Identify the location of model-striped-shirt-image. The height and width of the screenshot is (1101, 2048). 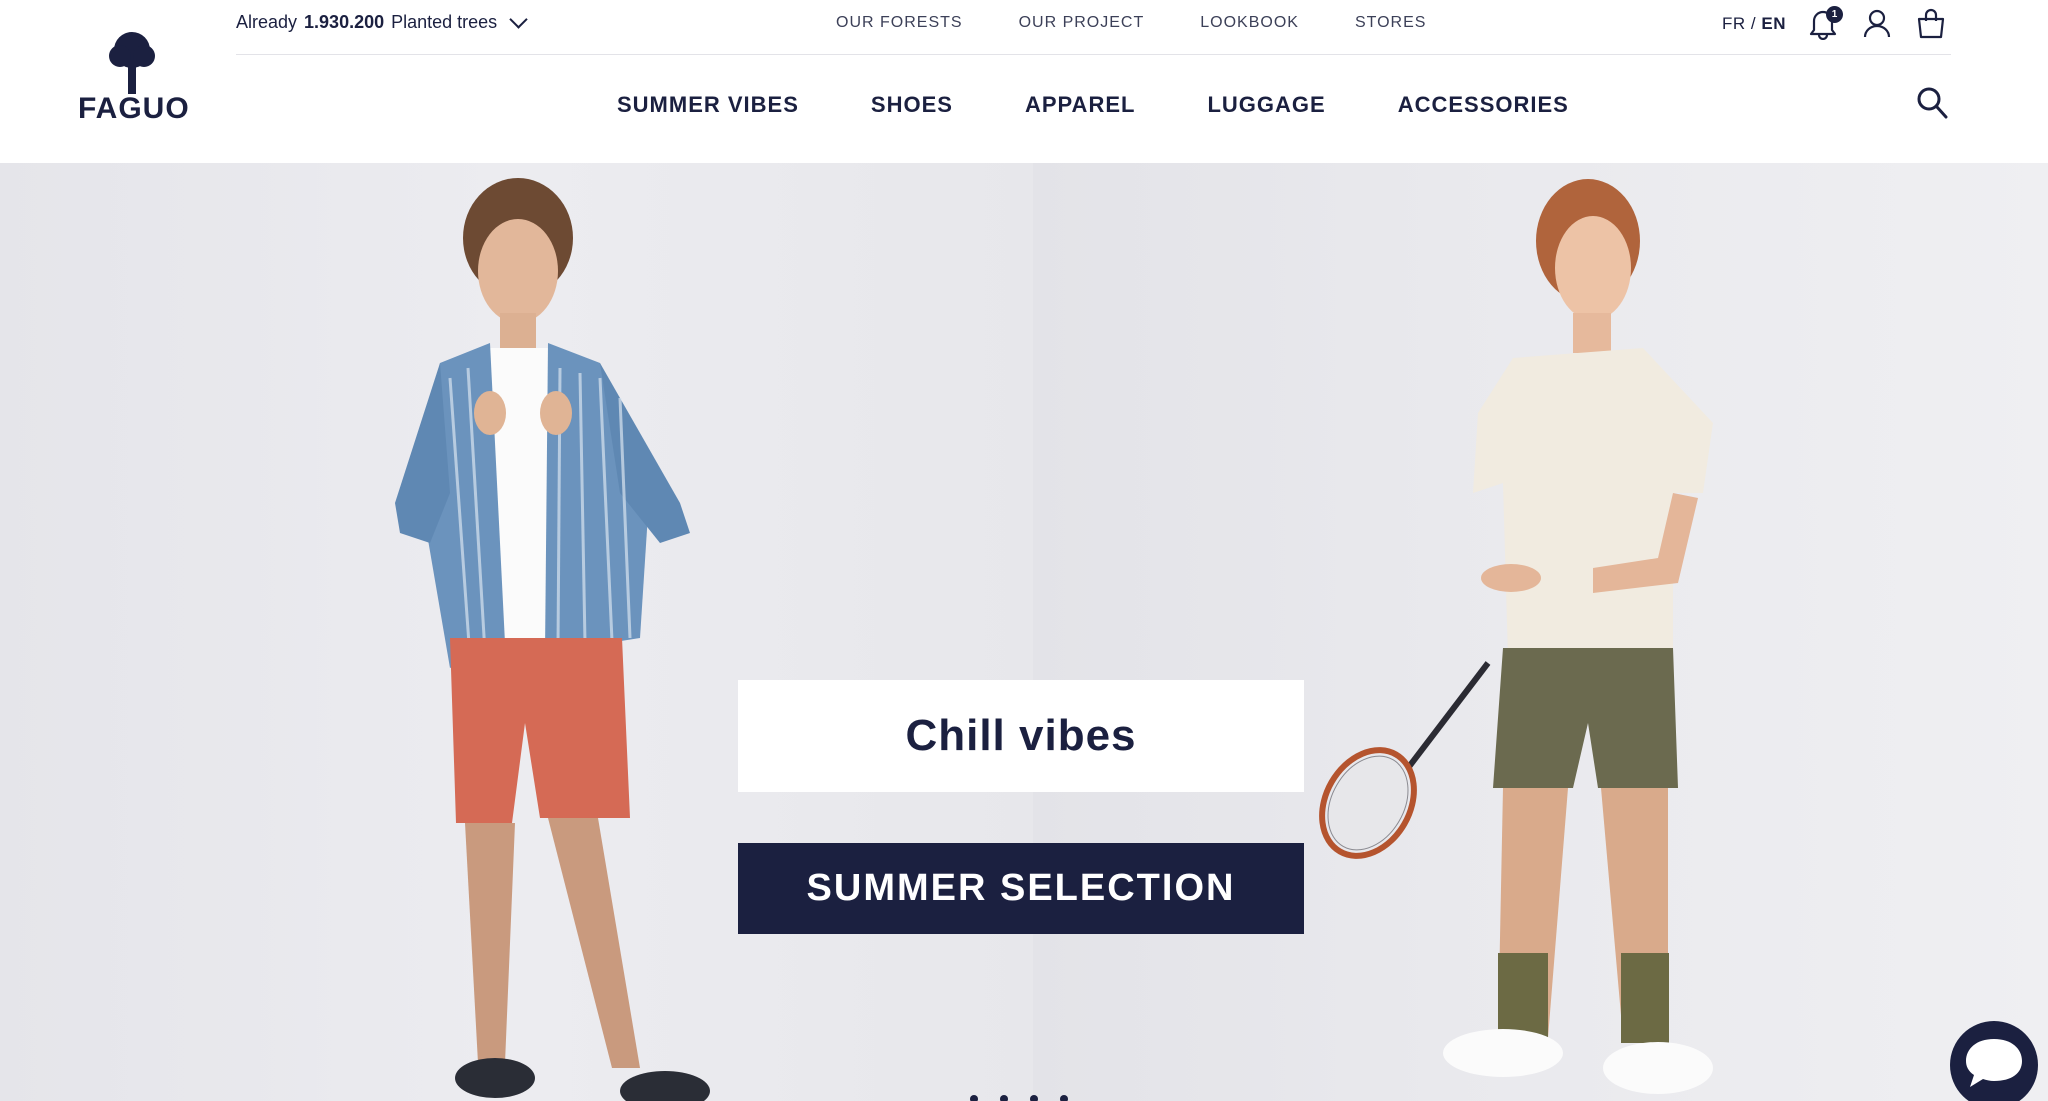
(552, 639).